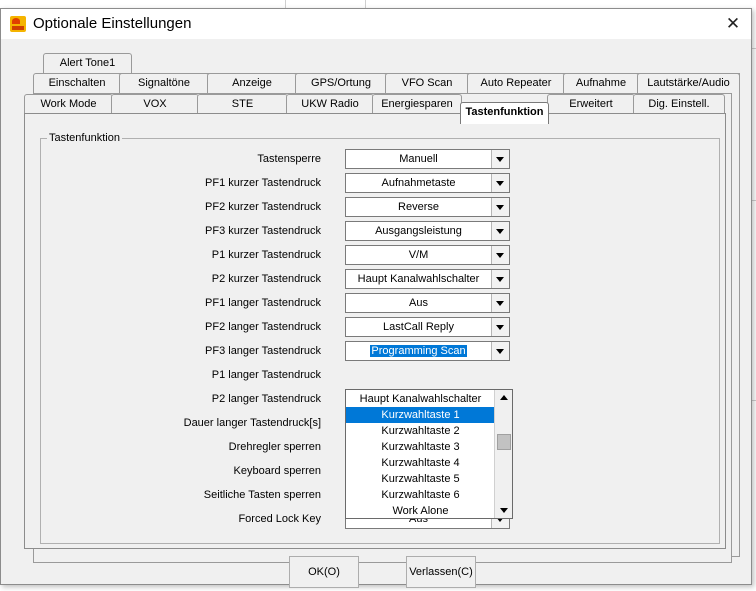 The width and height of the screenshot is (756, 591). What do you see at coordinates (279, 519) in the screenshot?
I see `field-label: Forced Lock Key` at bounding box center [279, 519].